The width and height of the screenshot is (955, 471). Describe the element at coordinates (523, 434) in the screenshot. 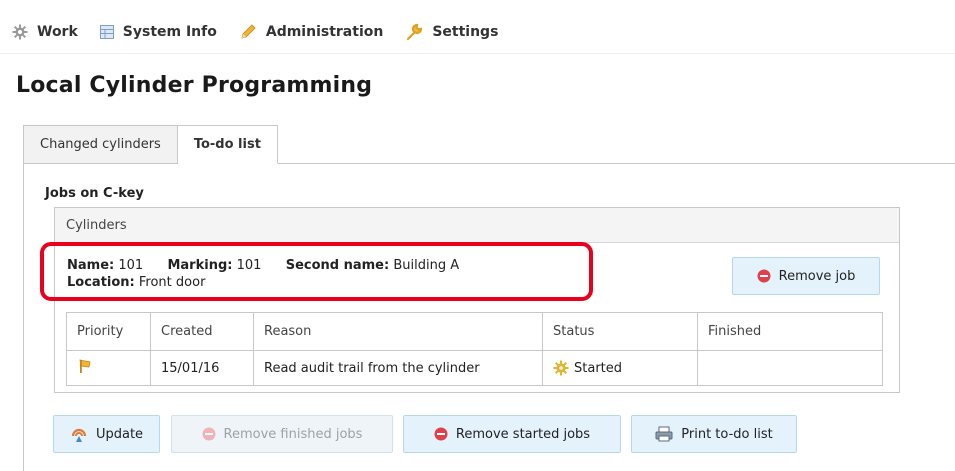

I see `remove-started-jobs-label: Remove started jobs` at that location.